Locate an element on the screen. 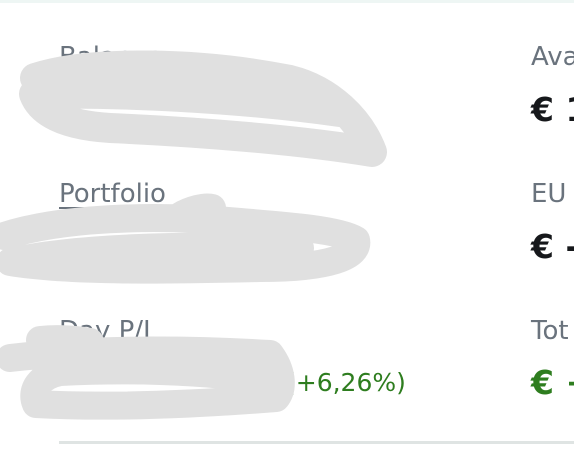  redaction-portfolio is located at coordinates (185, 238).